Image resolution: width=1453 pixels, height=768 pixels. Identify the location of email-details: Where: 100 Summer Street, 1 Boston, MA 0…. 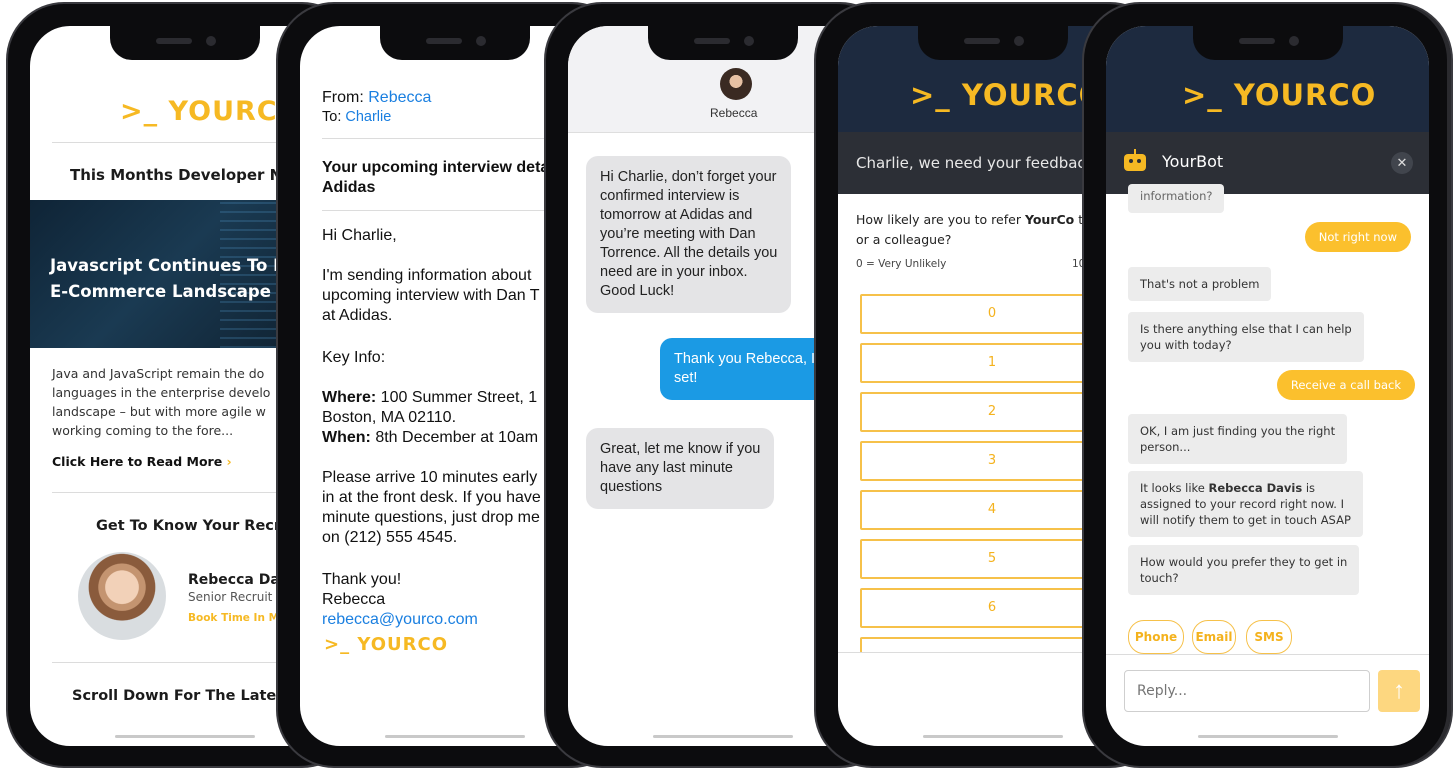
(430, 417).